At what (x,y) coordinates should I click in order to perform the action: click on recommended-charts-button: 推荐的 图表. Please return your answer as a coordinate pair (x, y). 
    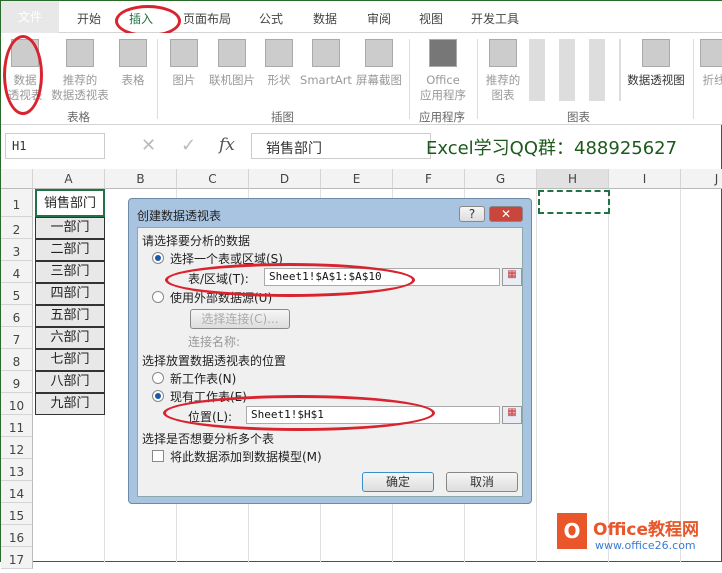
    Looking at the image, I should click on (503, 71).